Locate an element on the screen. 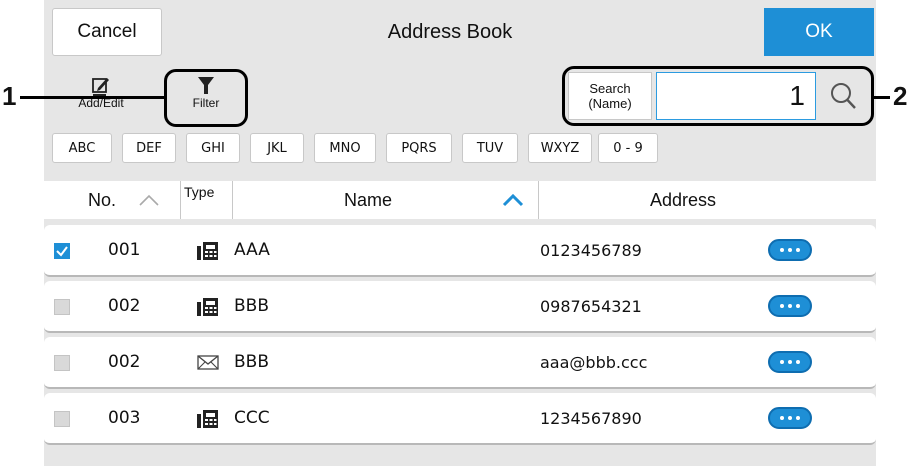 This screenshot has height=466, width=914. sort-name-button is located at coordinates (513, 200).